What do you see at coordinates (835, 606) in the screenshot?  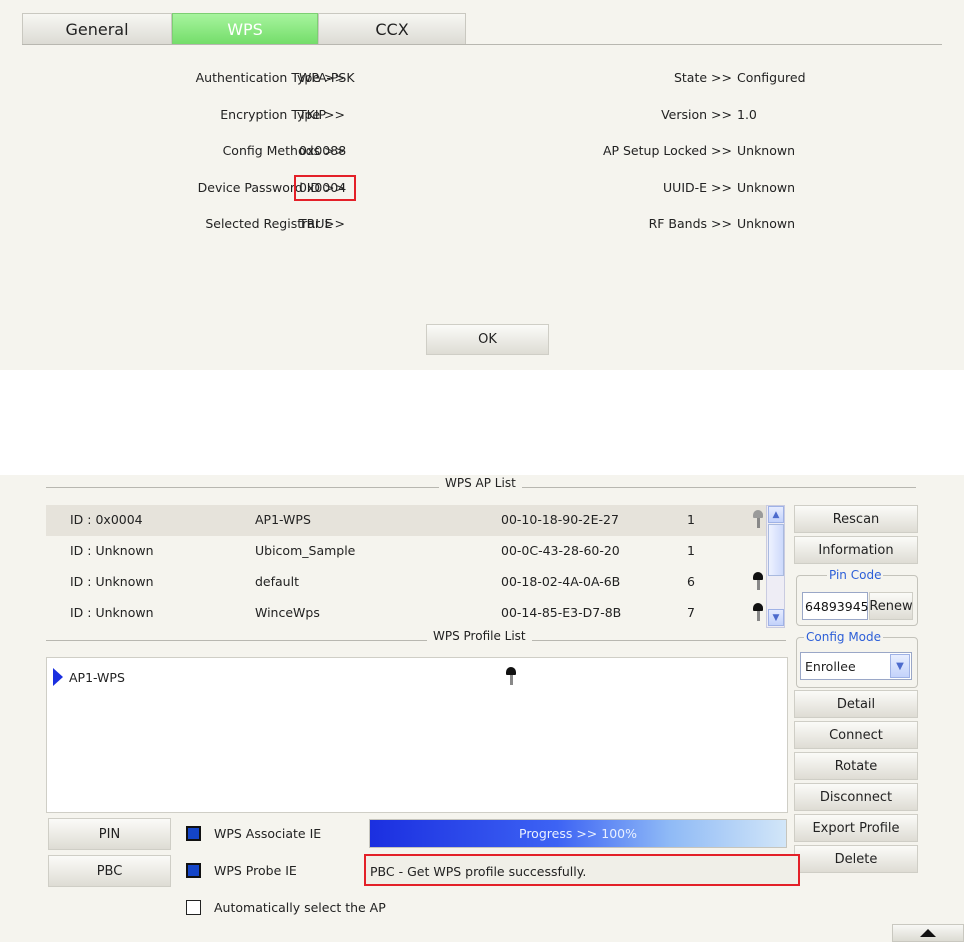 I see `pin-code-field: 64893945` at bounding box center [835, 606].